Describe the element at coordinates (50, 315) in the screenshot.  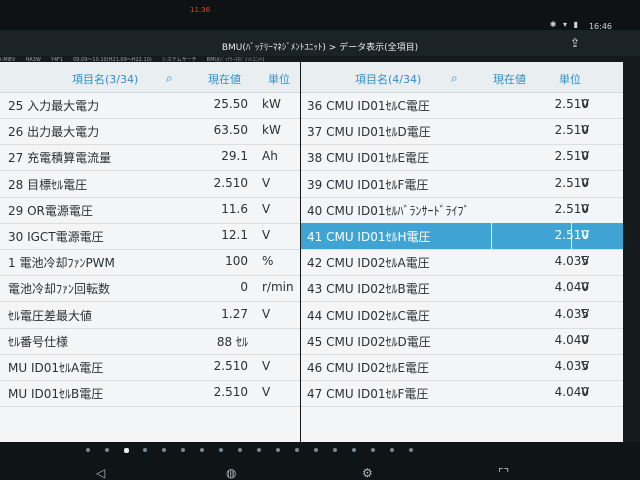
I see `row-item-name: ｾﾙ電圧差最大値` at that location.